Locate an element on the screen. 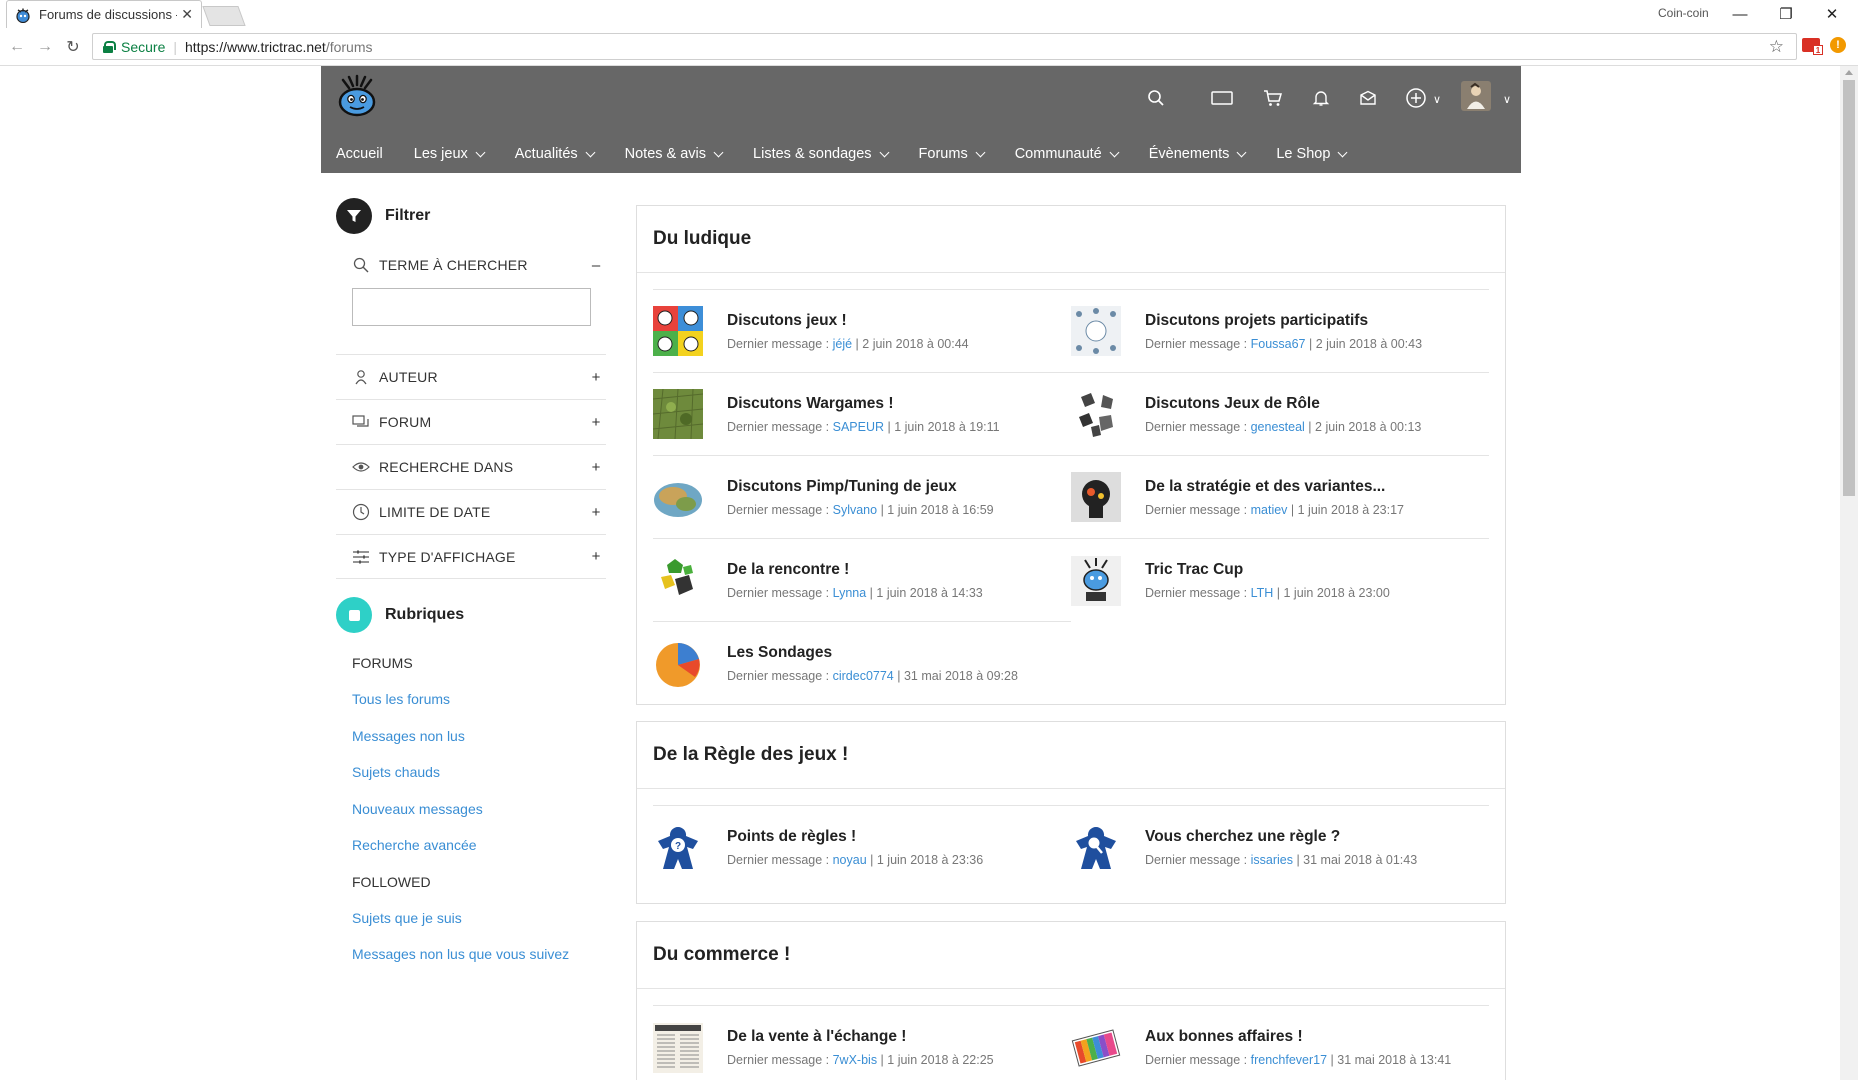 Image resolution: width=1858 pixels, height=1080 pixels. close-window-icon: ✕ is located at coordinates (1832, 14).